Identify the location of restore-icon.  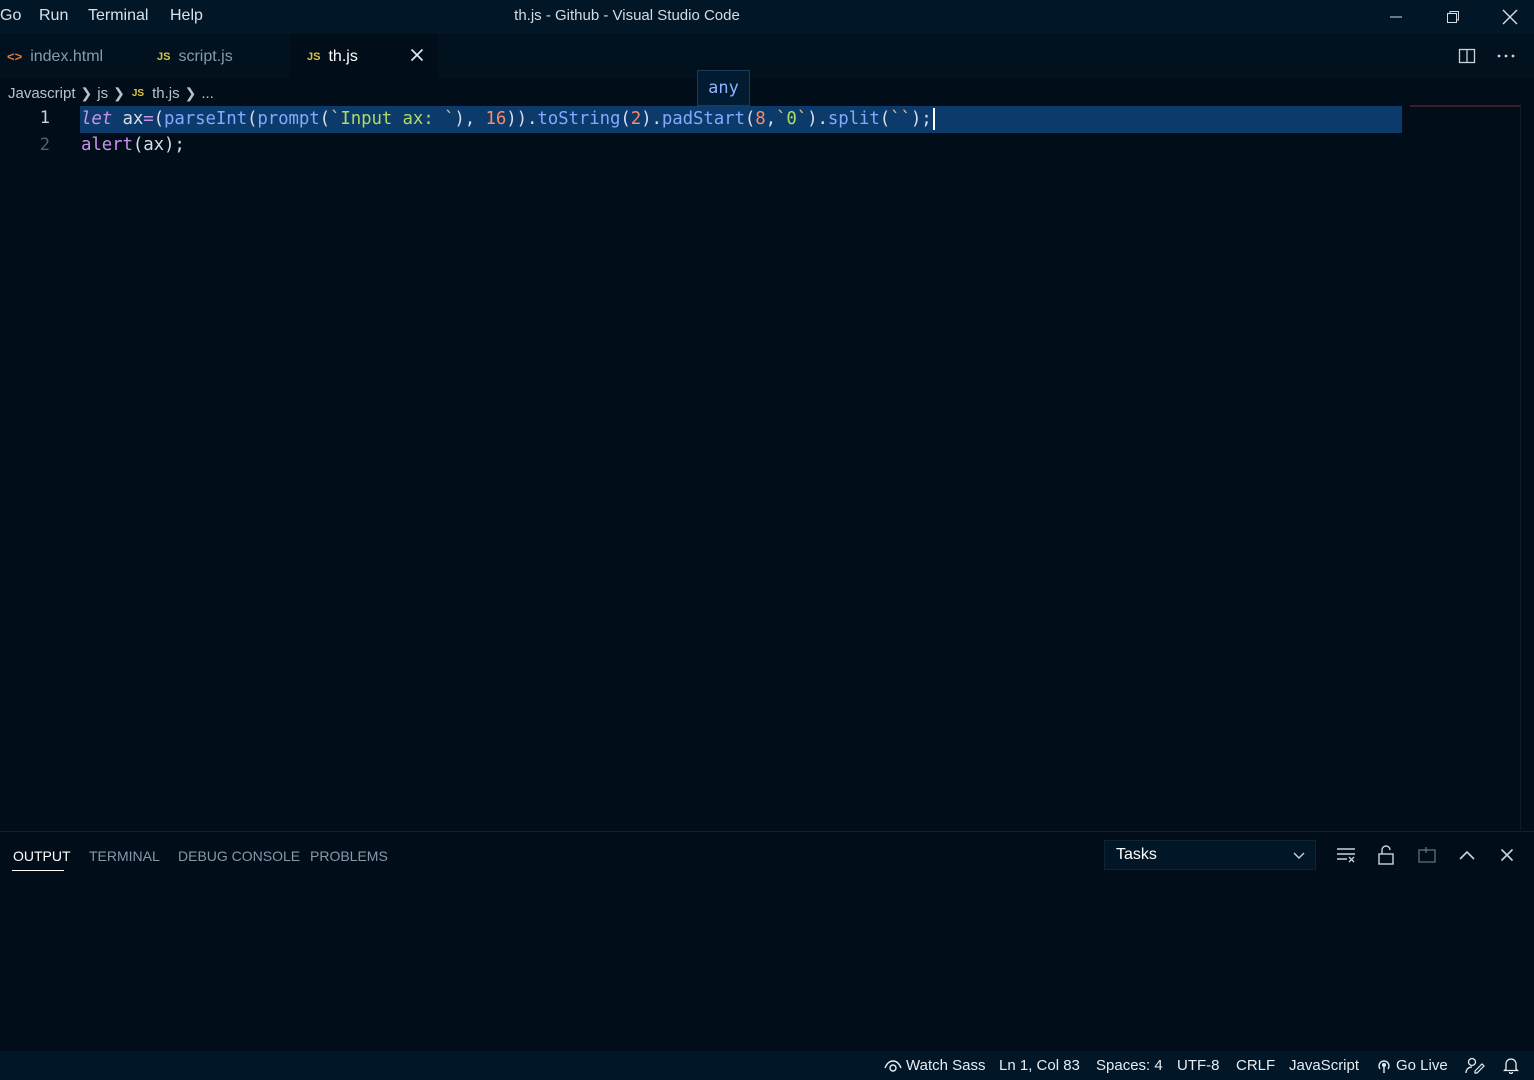
(1453, 17).